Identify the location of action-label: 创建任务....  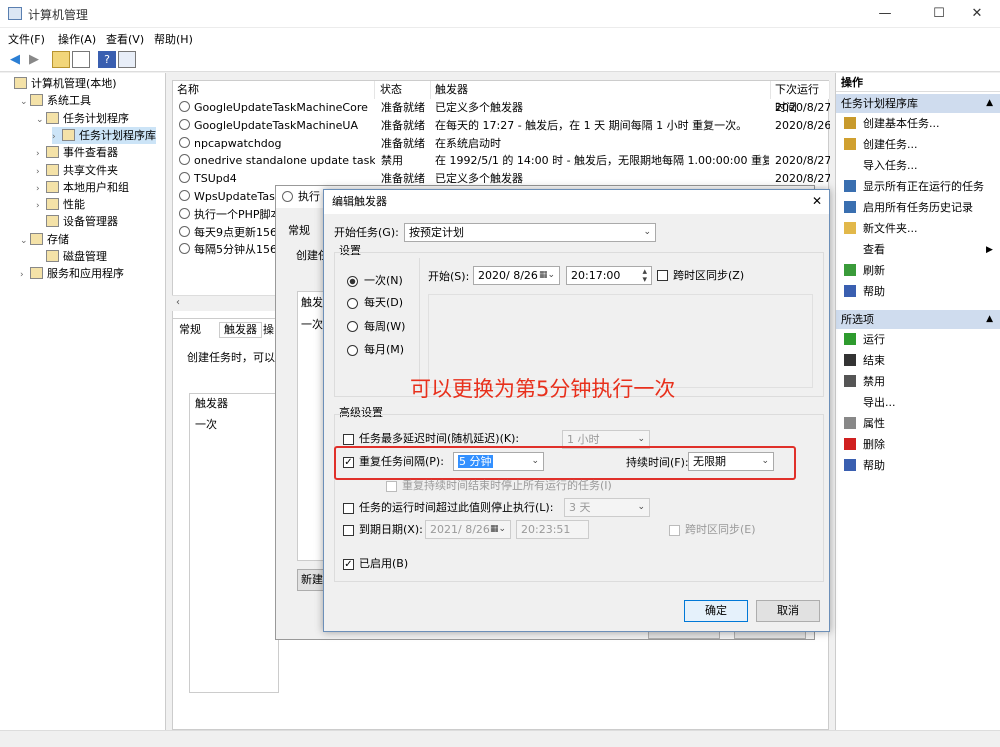
(890, 144).